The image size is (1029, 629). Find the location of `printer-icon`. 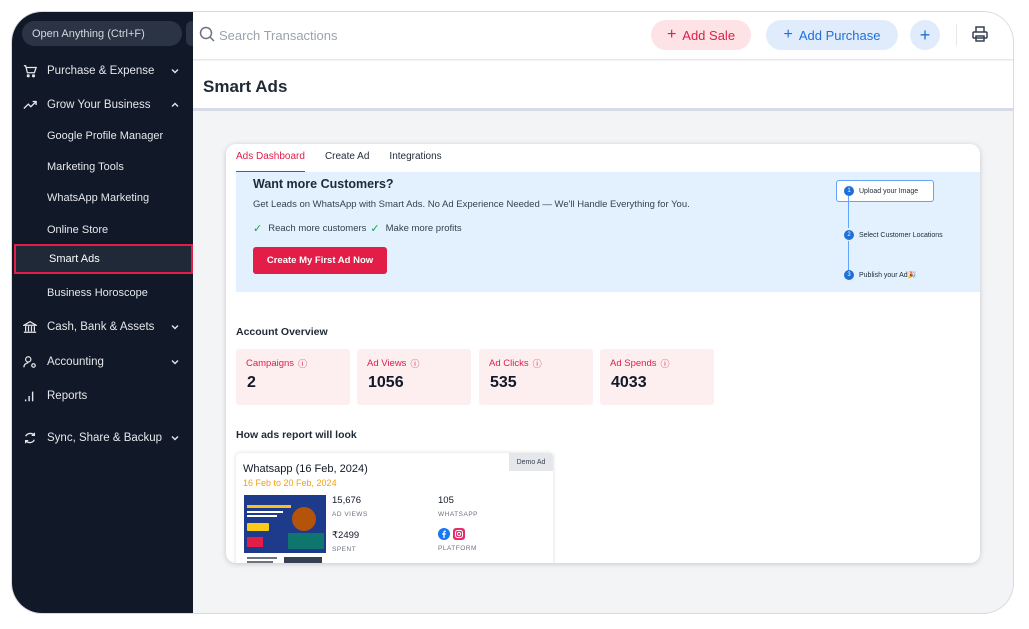

printer-icon is located at coordinates (980, 34).